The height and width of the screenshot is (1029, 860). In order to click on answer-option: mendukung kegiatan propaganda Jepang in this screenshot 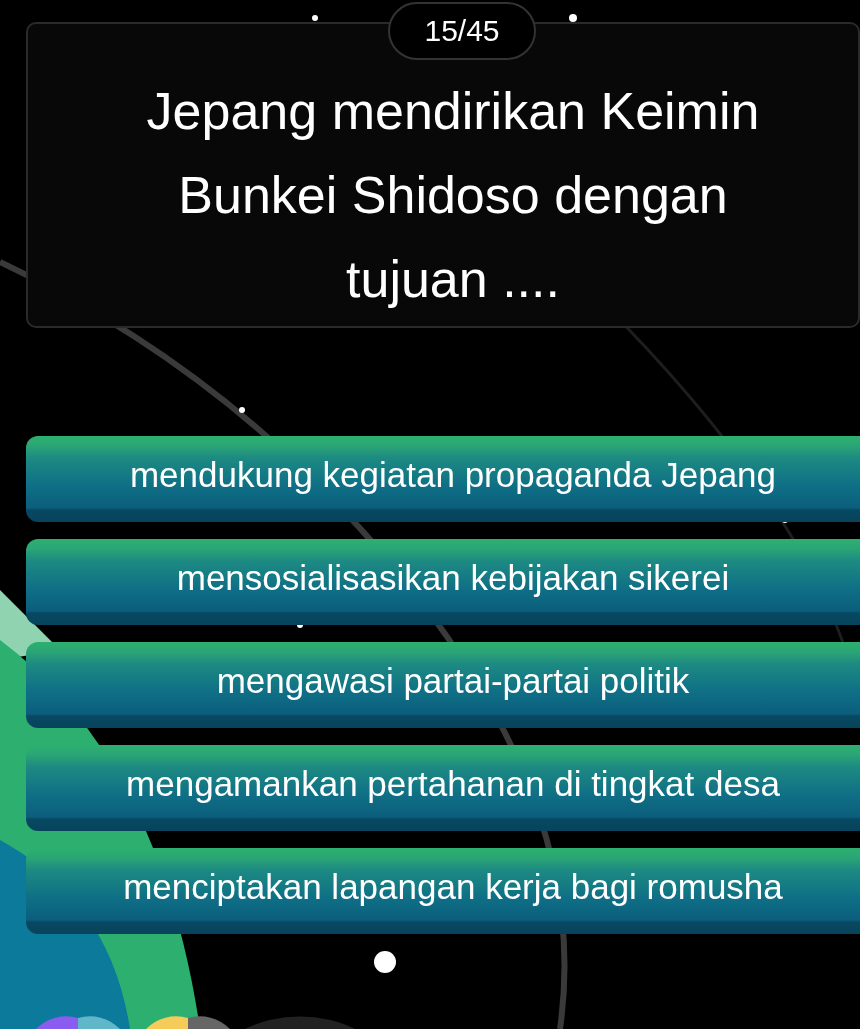, I will do `click(443, 479)`.